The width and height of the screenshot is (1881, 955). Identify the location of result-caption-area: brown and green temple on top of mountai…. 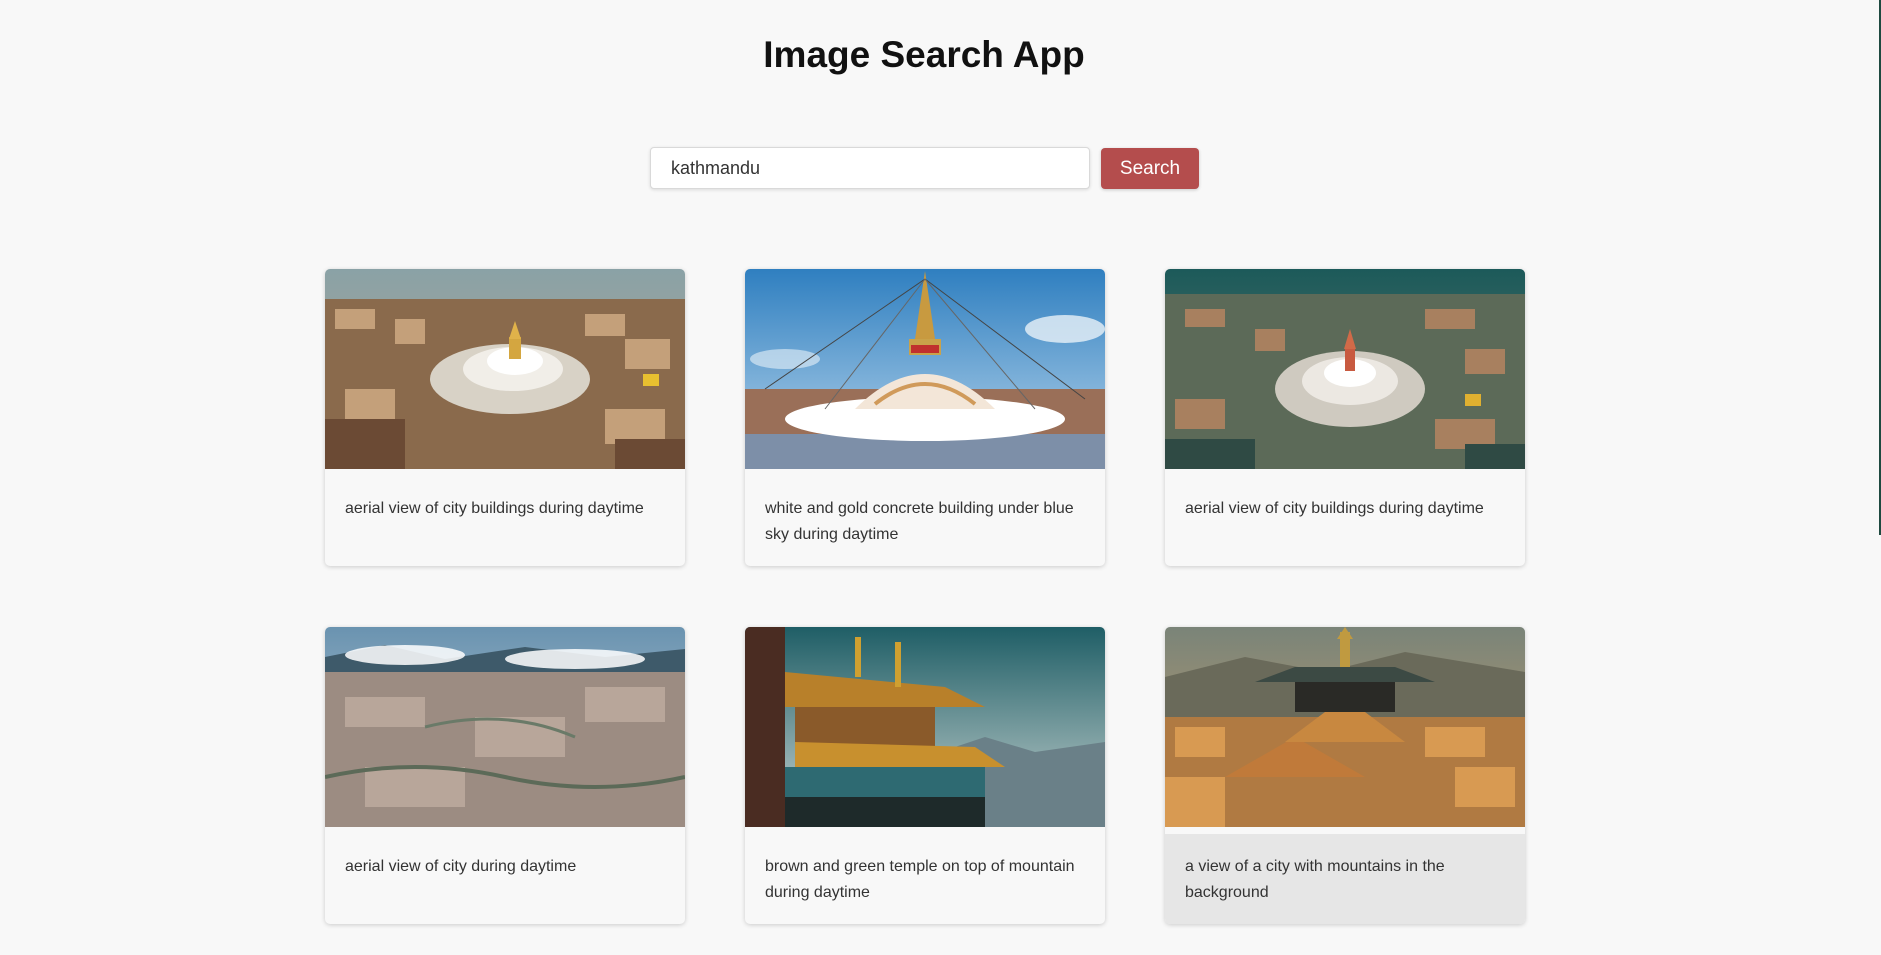
(925, 875).